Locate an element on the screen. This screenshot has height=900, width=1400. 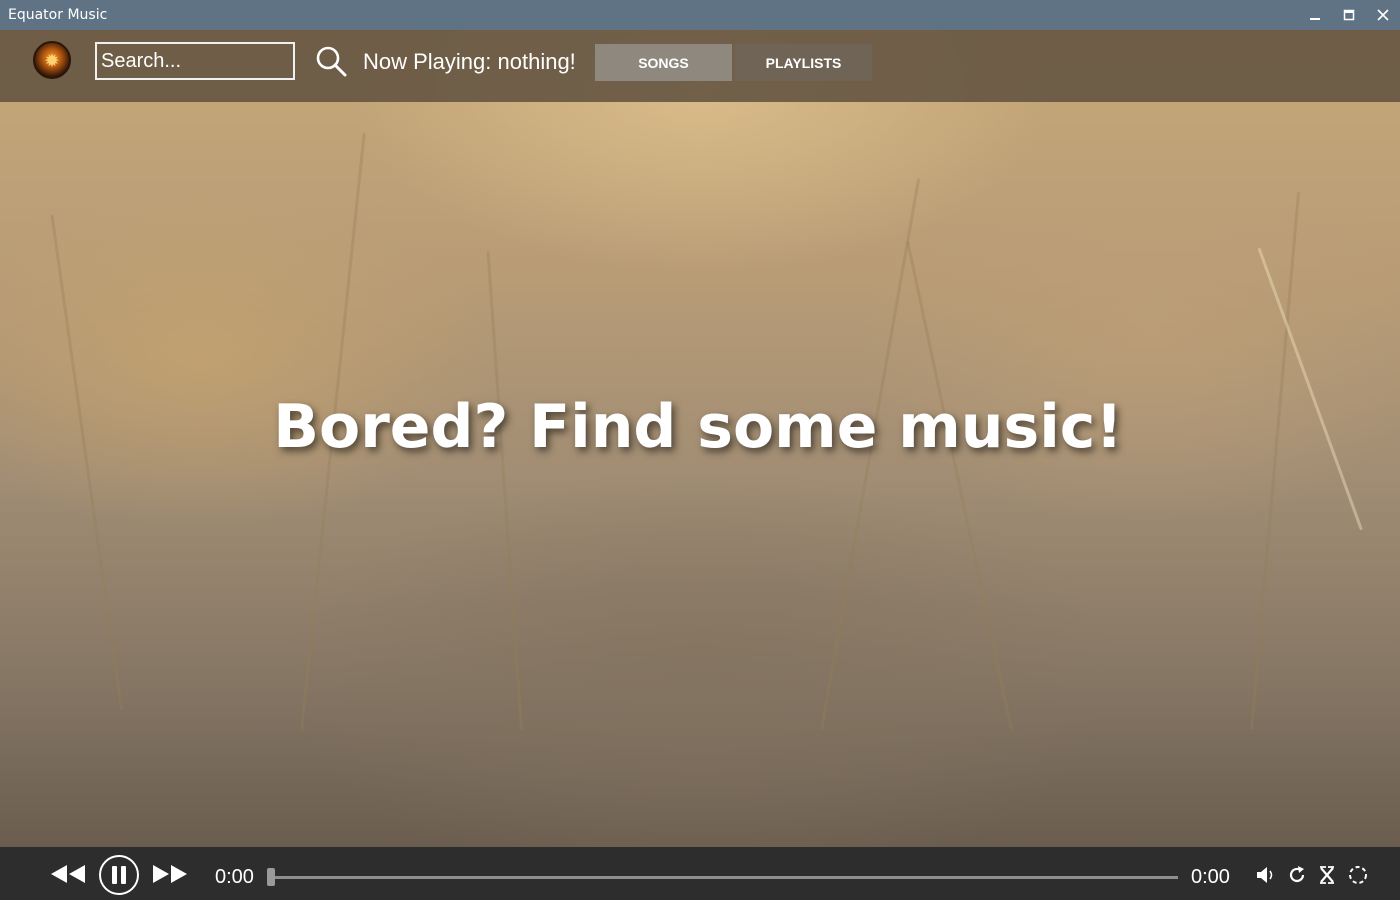
shuffle-icon is located at coordinates (1327, 875).